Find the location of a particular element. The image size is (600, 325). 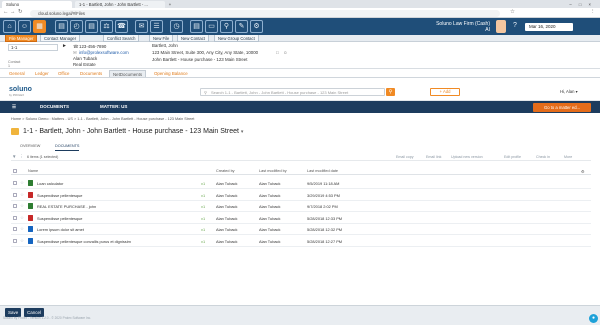

column-modified-date: Last modified date is located at coordinates (322, 171).